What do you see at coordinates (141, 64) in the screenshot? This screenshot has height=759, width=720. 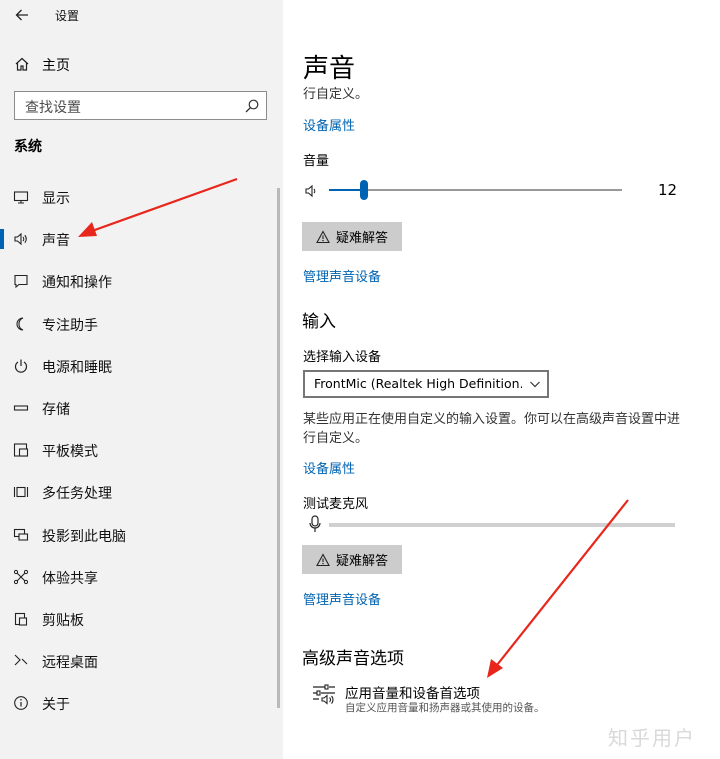 I see `sidebar-home: 主页` at bounding box center [141, 64].